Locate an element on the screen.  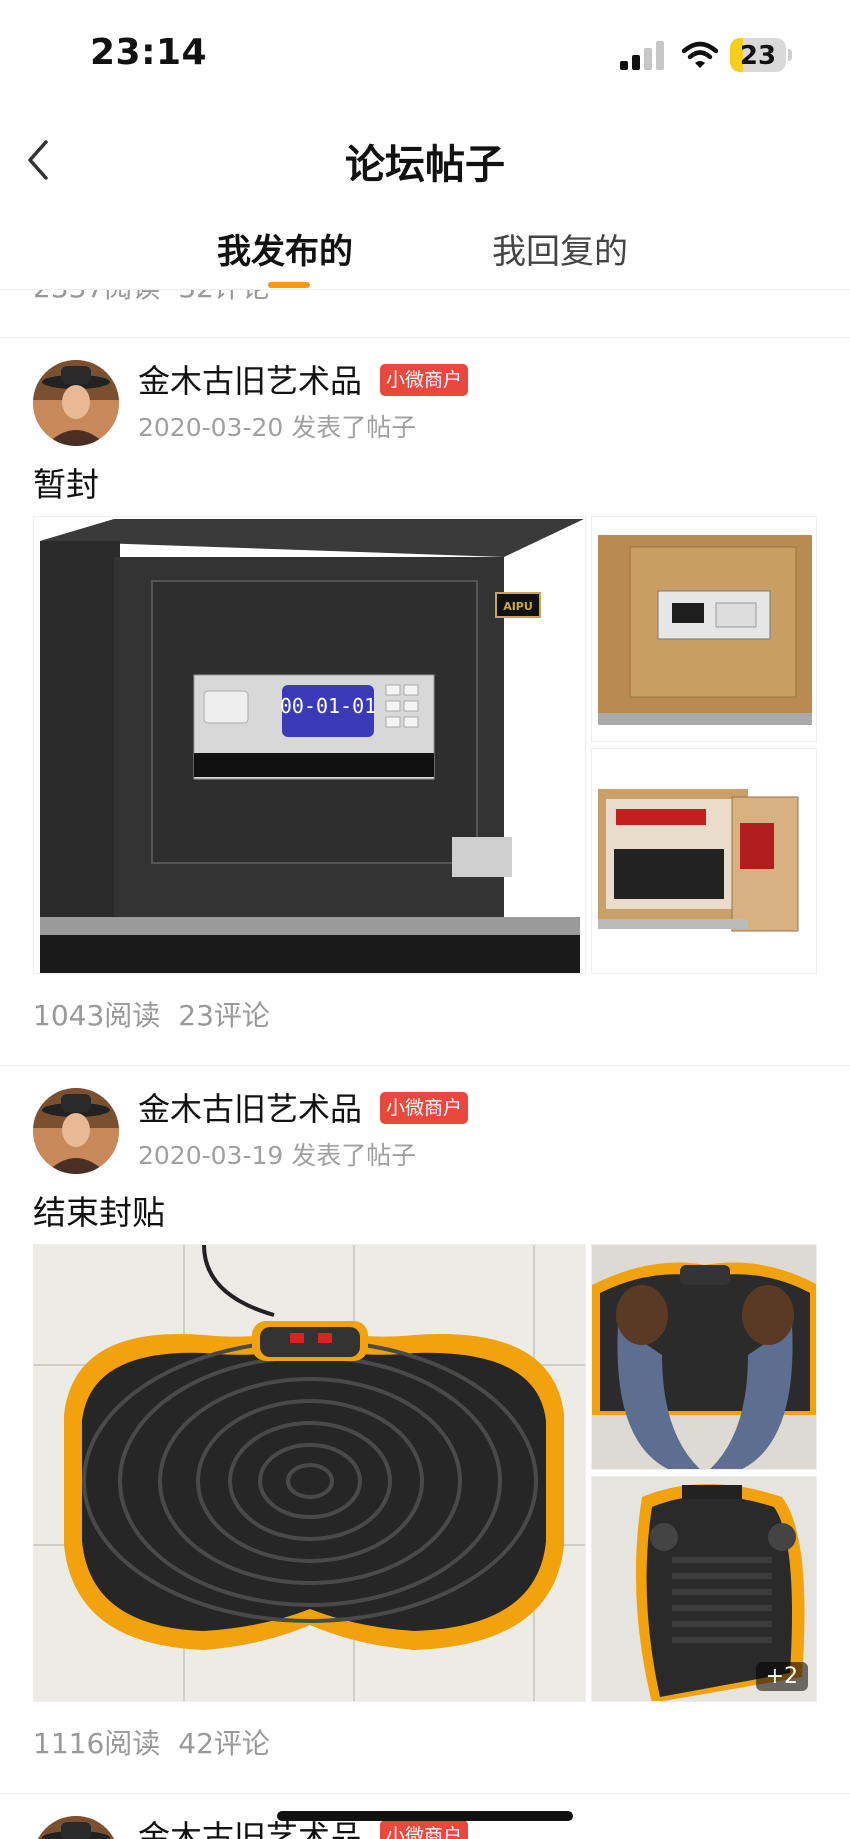
post-stats: 1116阅读 42评论 is located at coordinates (151, 1742).